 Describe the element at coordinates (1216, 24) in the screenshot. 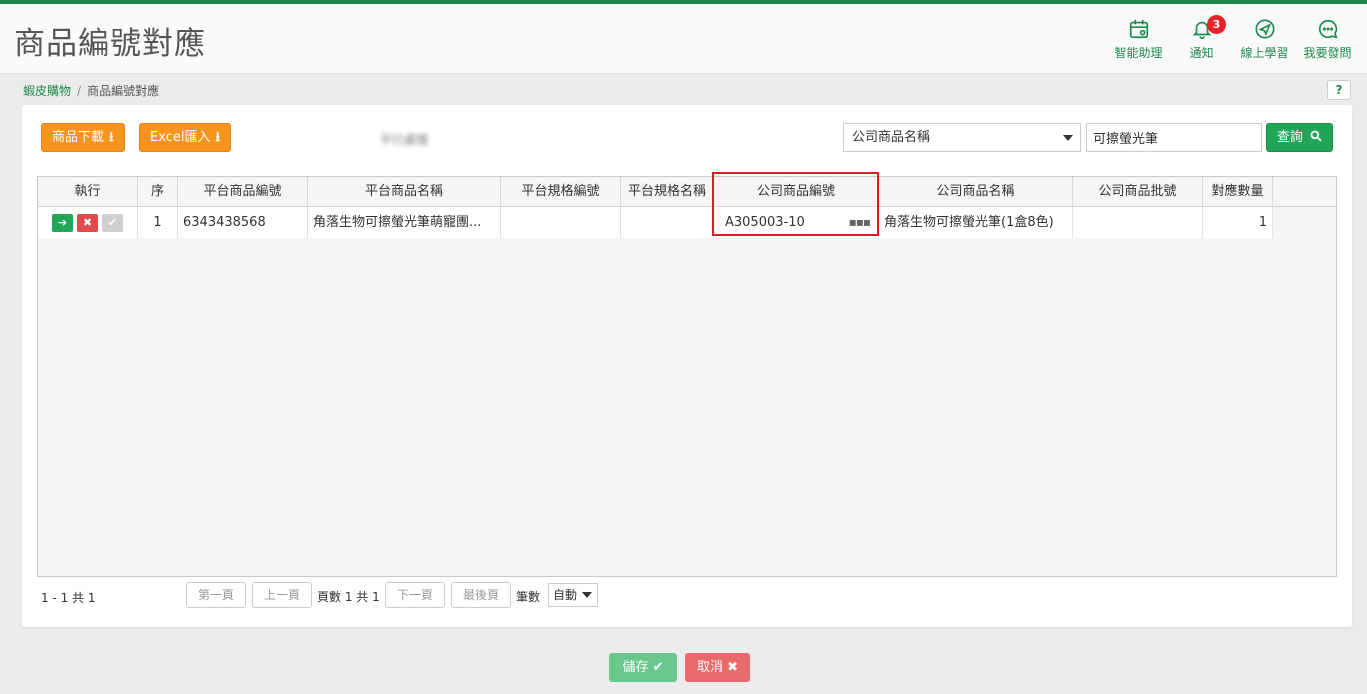

I see `notification-badge: 3` at that location.